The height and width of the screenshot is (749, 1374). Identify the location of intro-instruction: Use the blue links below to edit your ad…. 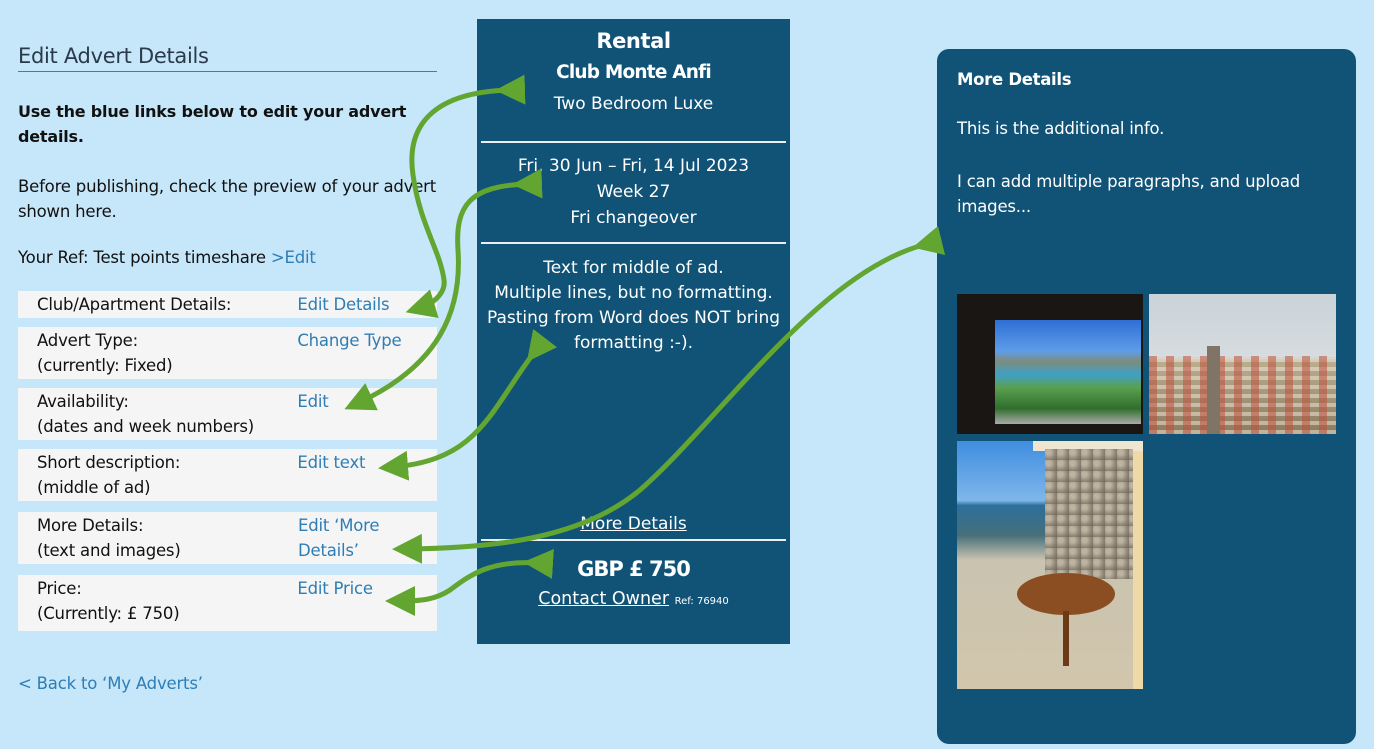
(212, 124).